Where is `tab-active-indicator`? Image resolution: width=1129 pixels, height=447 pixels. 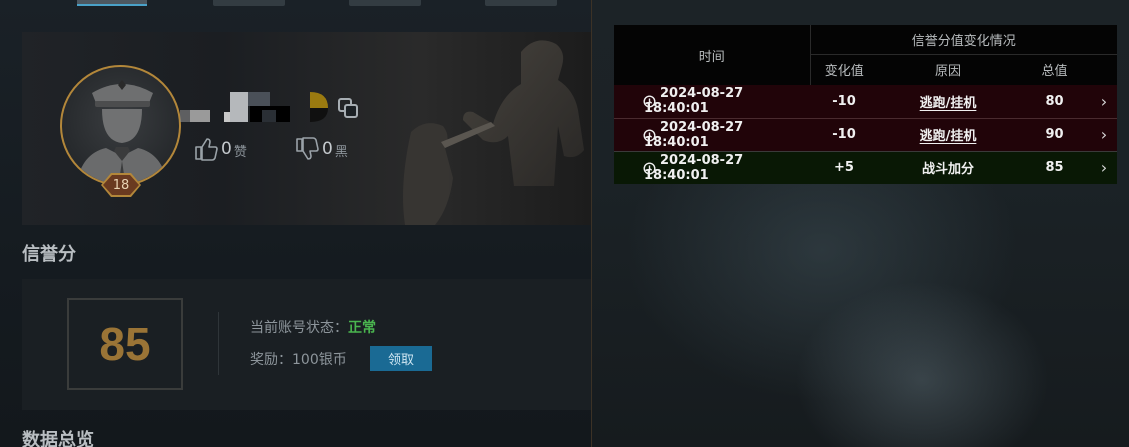
tab-active-indicator is located at coordinates (112, 5).